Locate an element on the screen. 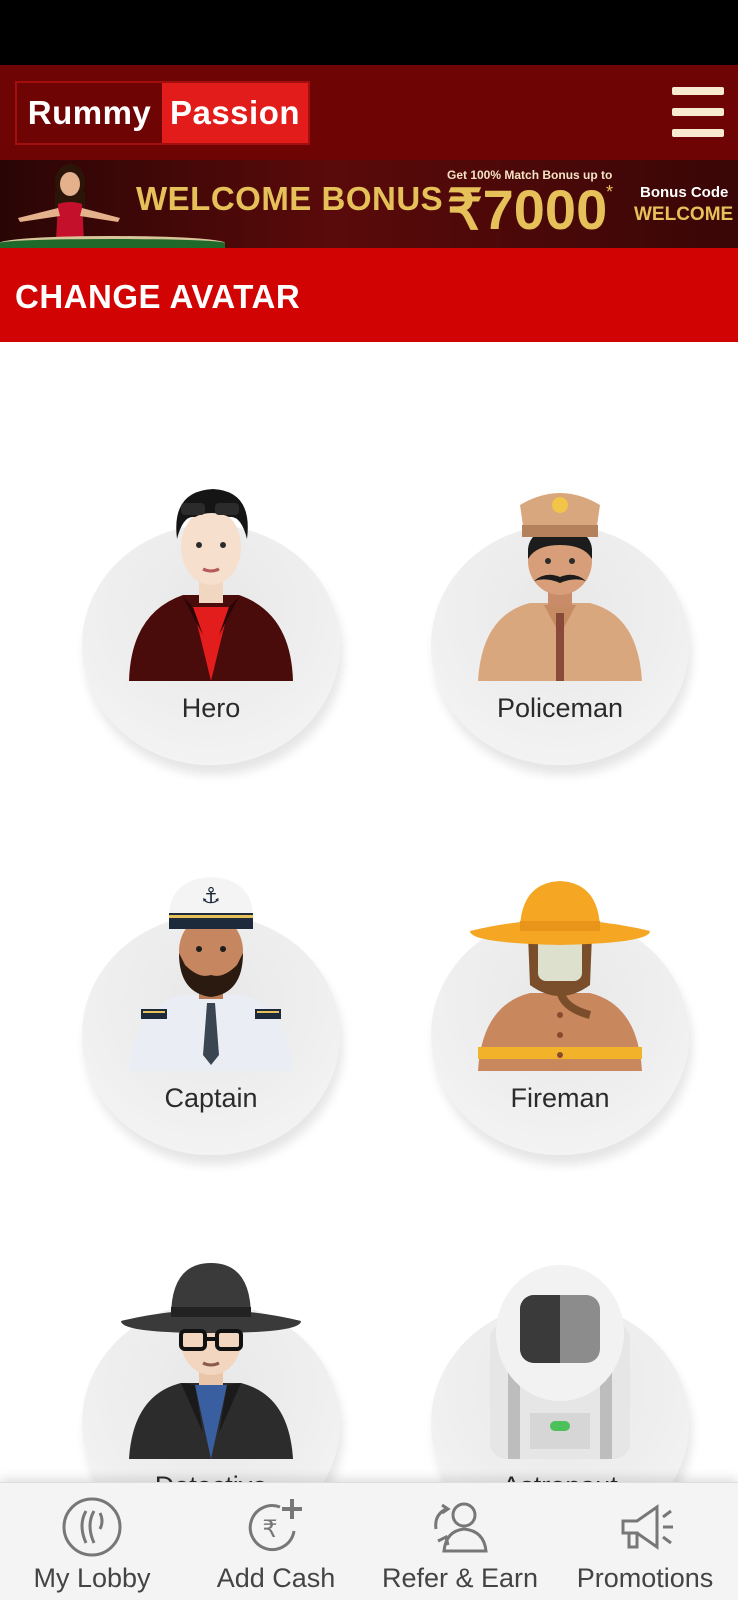 This screenshot has height=1600, width=738. refer-earn-icon is located at coordinates (461, 1527).